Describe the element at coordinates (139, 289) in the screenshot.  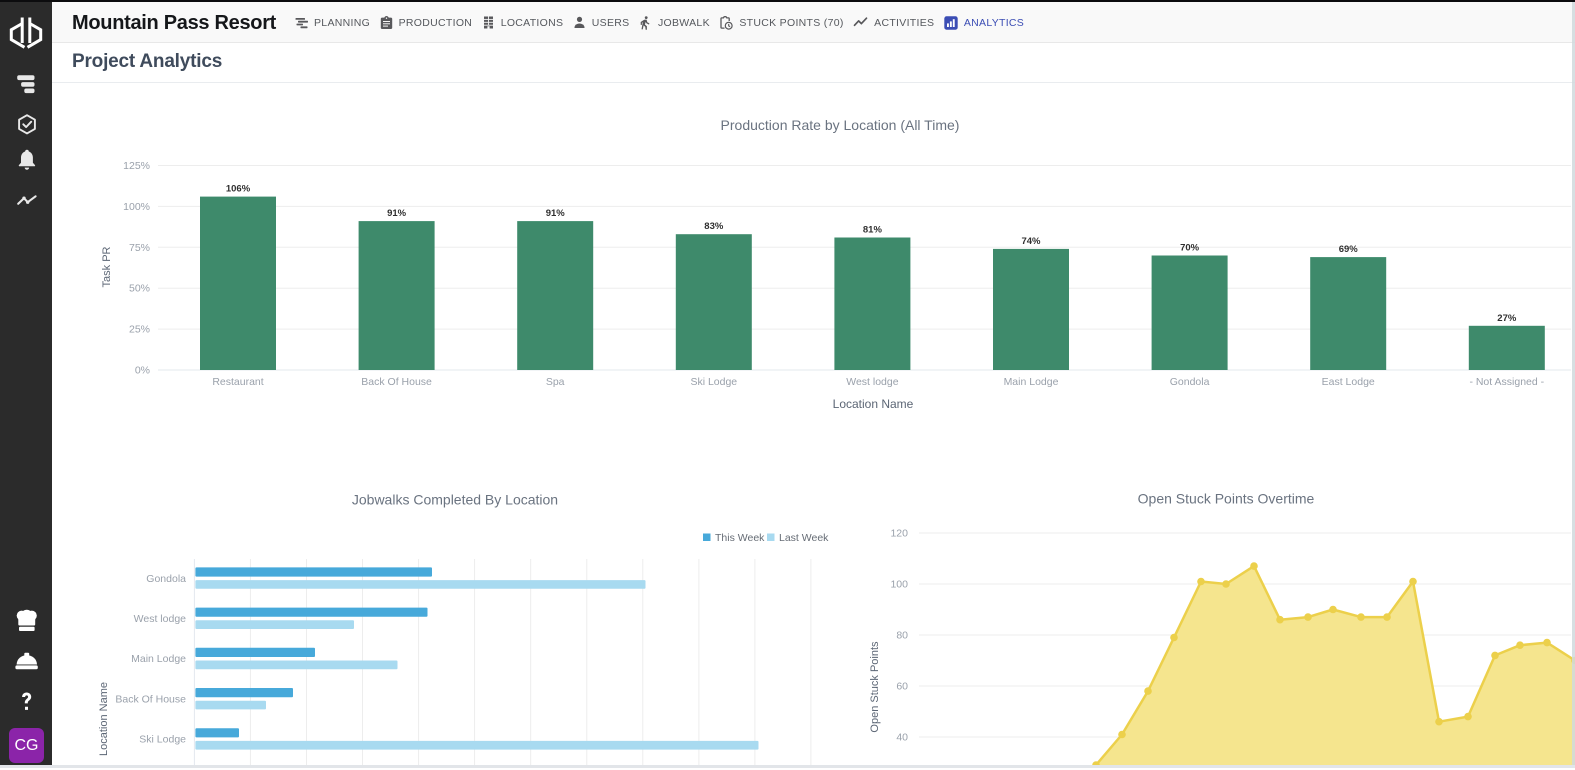
I see `svg-text: 50%` at that location.